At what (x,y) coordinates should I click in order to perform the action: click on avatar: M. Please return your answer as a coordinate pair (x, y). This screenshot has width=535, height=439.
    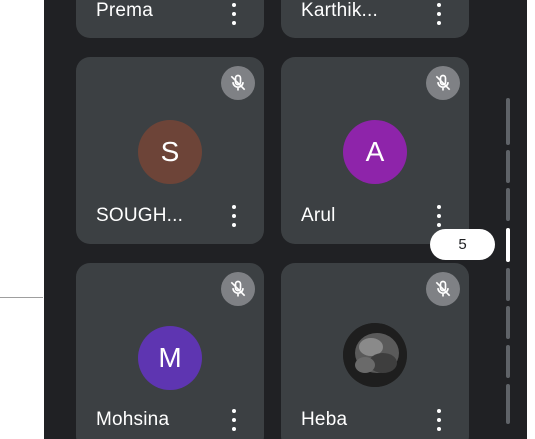
    Looking at the image, I should click on (170, 358).